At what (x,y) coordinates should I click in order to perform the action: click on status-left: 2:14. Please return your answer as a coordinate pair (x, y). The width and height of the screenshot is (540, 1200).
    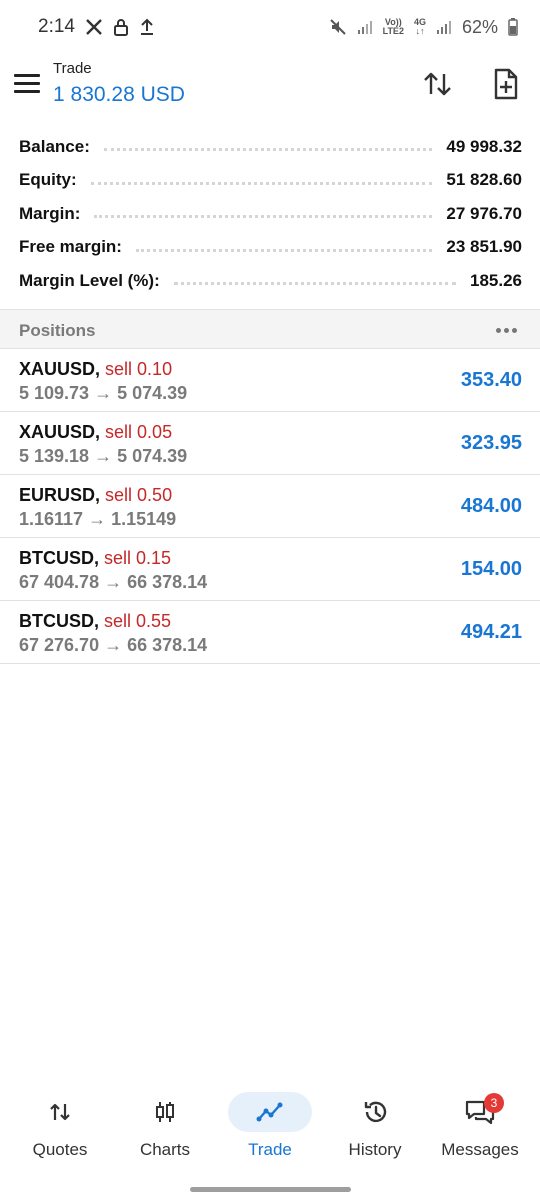
    Looking at the image, I should click on (96, 27).